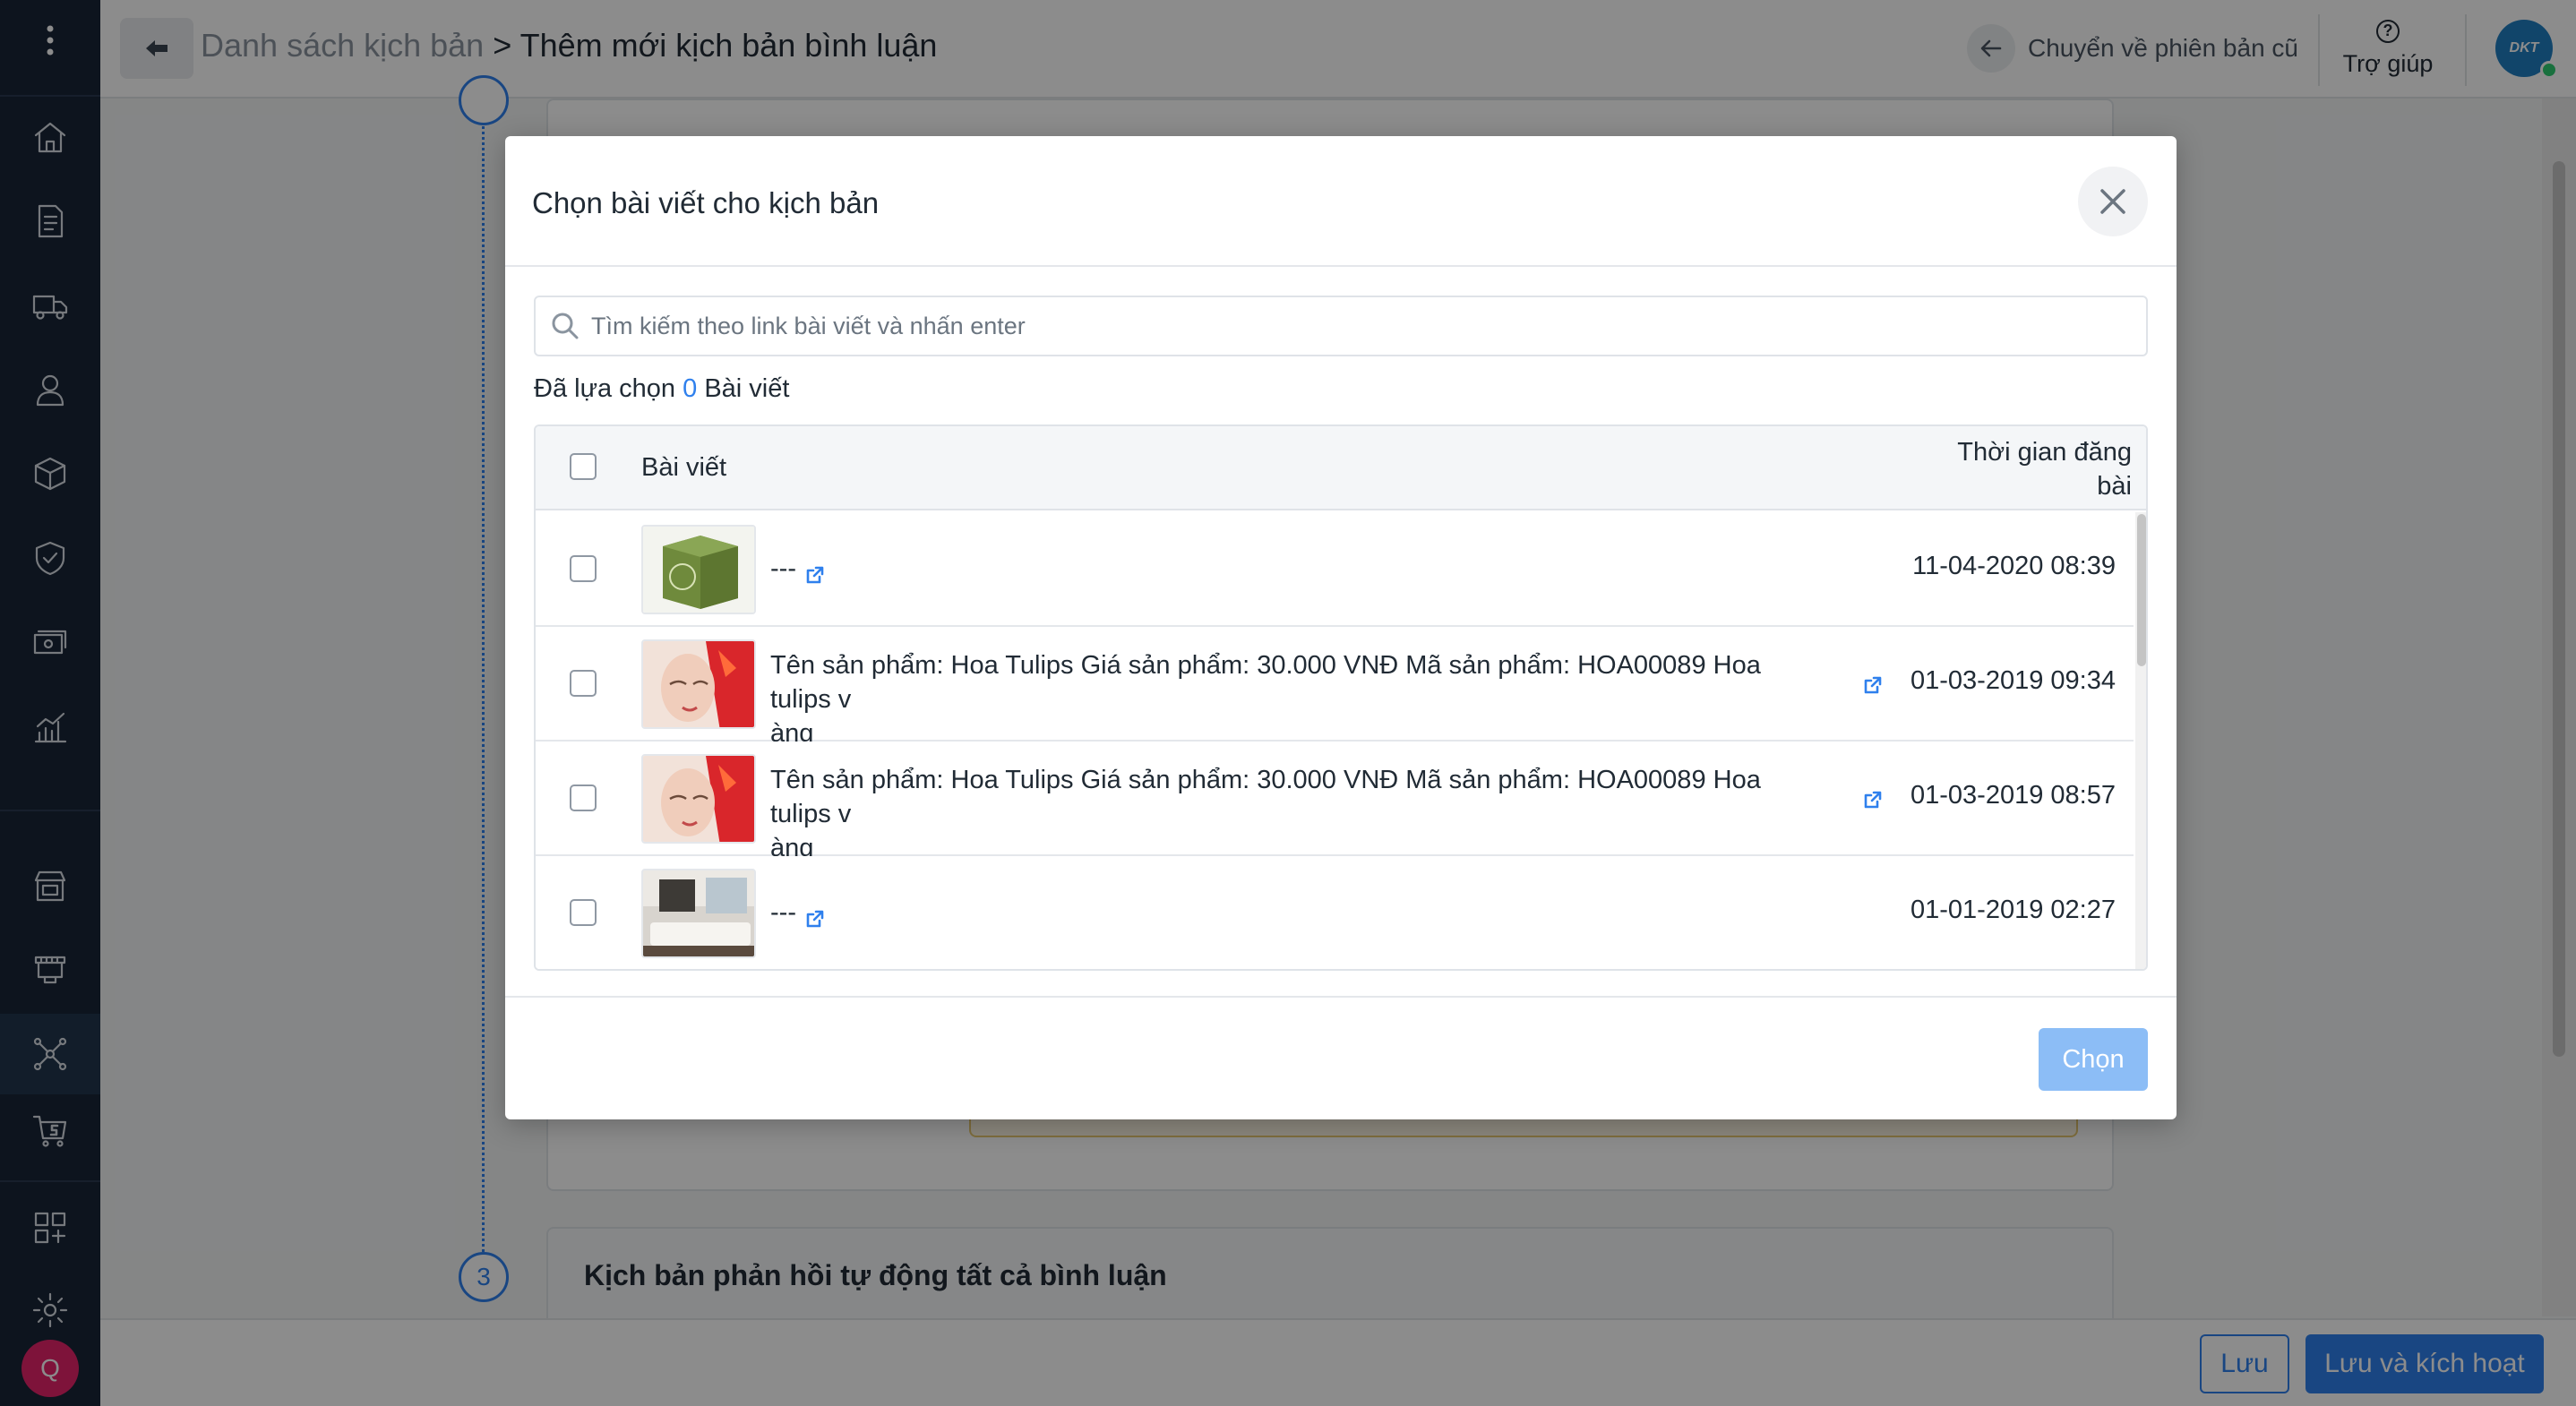 The width and height of the screenshot is (2576, 1406). What do you see at coordinates (1335, 569) in the screenshot?
I see `table-row: --- 11-04-2020 08:39` at bounding box center [1335, 569].